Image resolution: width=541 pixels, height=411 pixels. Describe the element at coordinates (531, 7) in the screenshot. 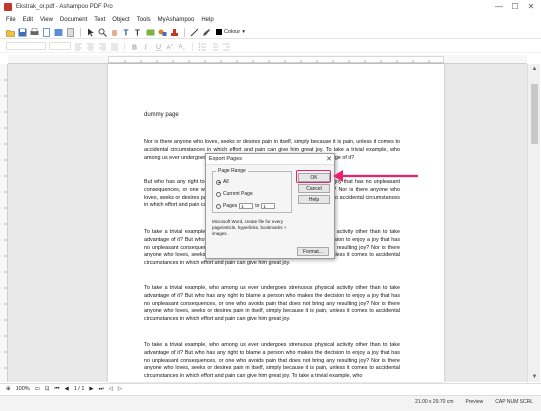

I see `close-button: ✕` at that location.